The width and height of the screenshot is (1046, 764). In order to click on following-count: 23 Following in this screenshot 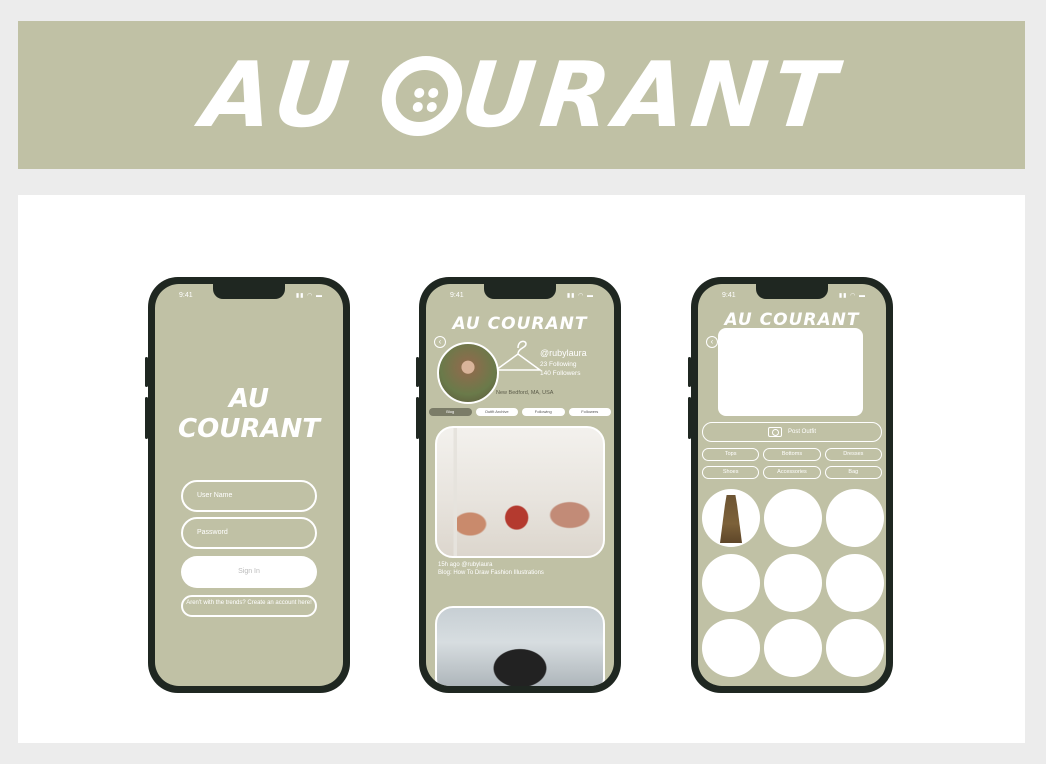, I will do `click(558, 364)`.